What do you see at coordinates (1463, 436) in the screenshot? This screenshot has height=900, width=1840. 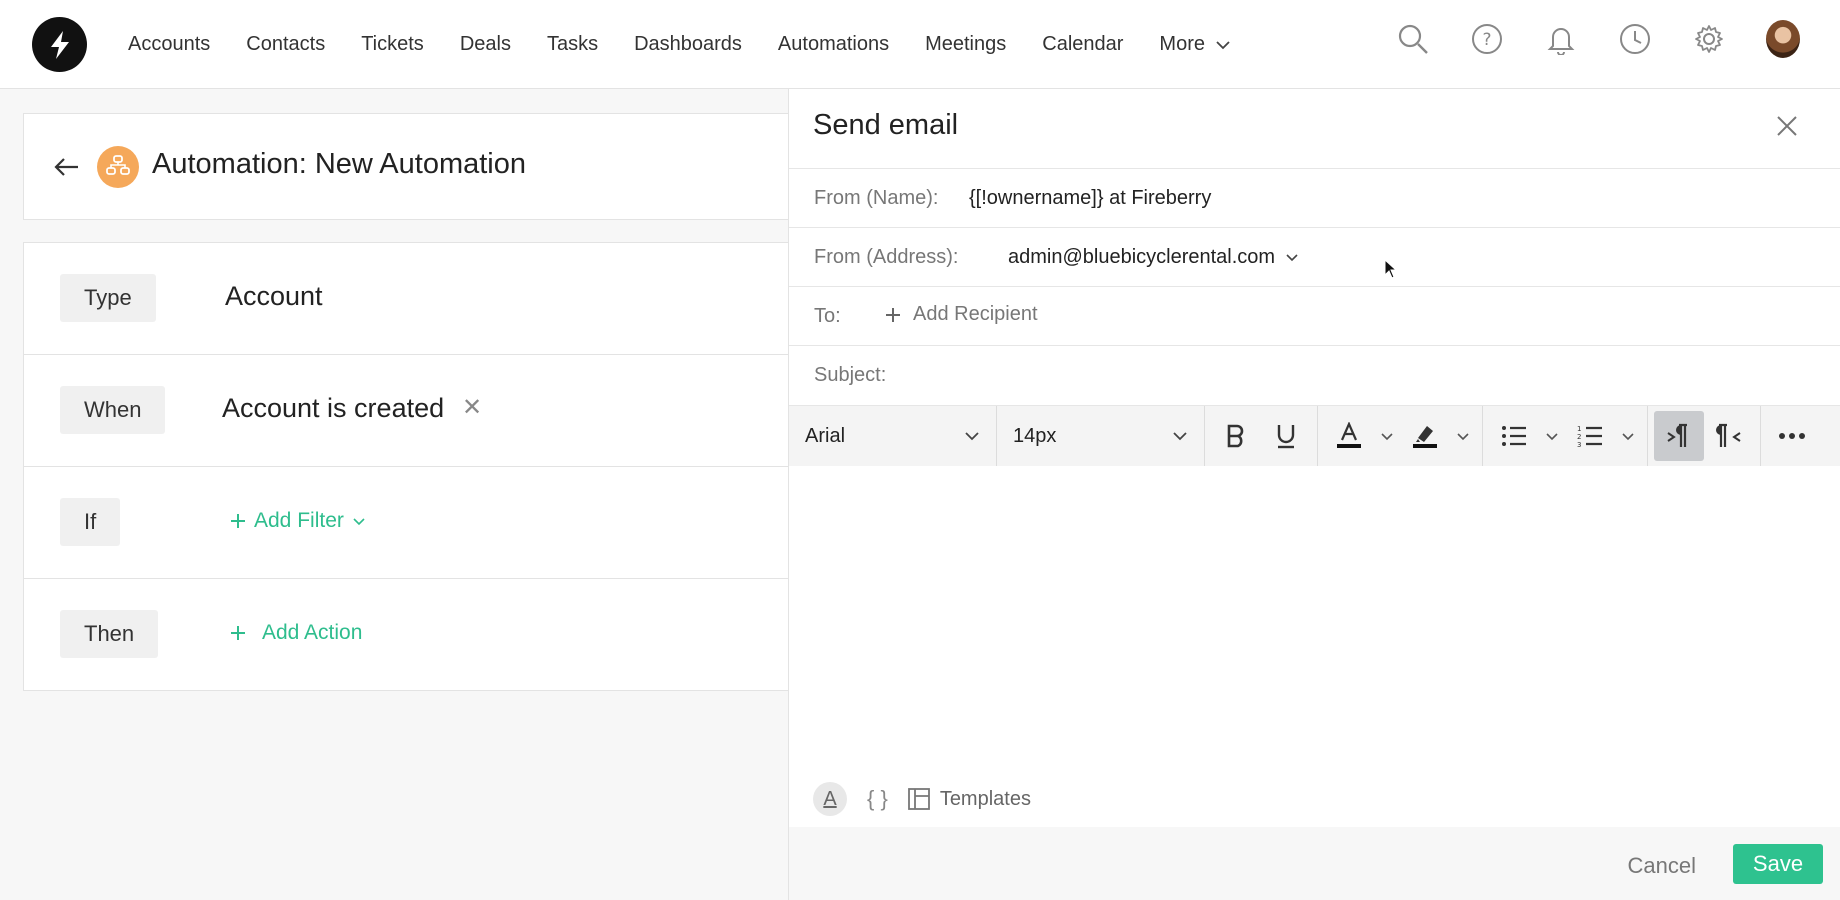 I see `highlight-dropdown` at bounding box center [1463, 436].